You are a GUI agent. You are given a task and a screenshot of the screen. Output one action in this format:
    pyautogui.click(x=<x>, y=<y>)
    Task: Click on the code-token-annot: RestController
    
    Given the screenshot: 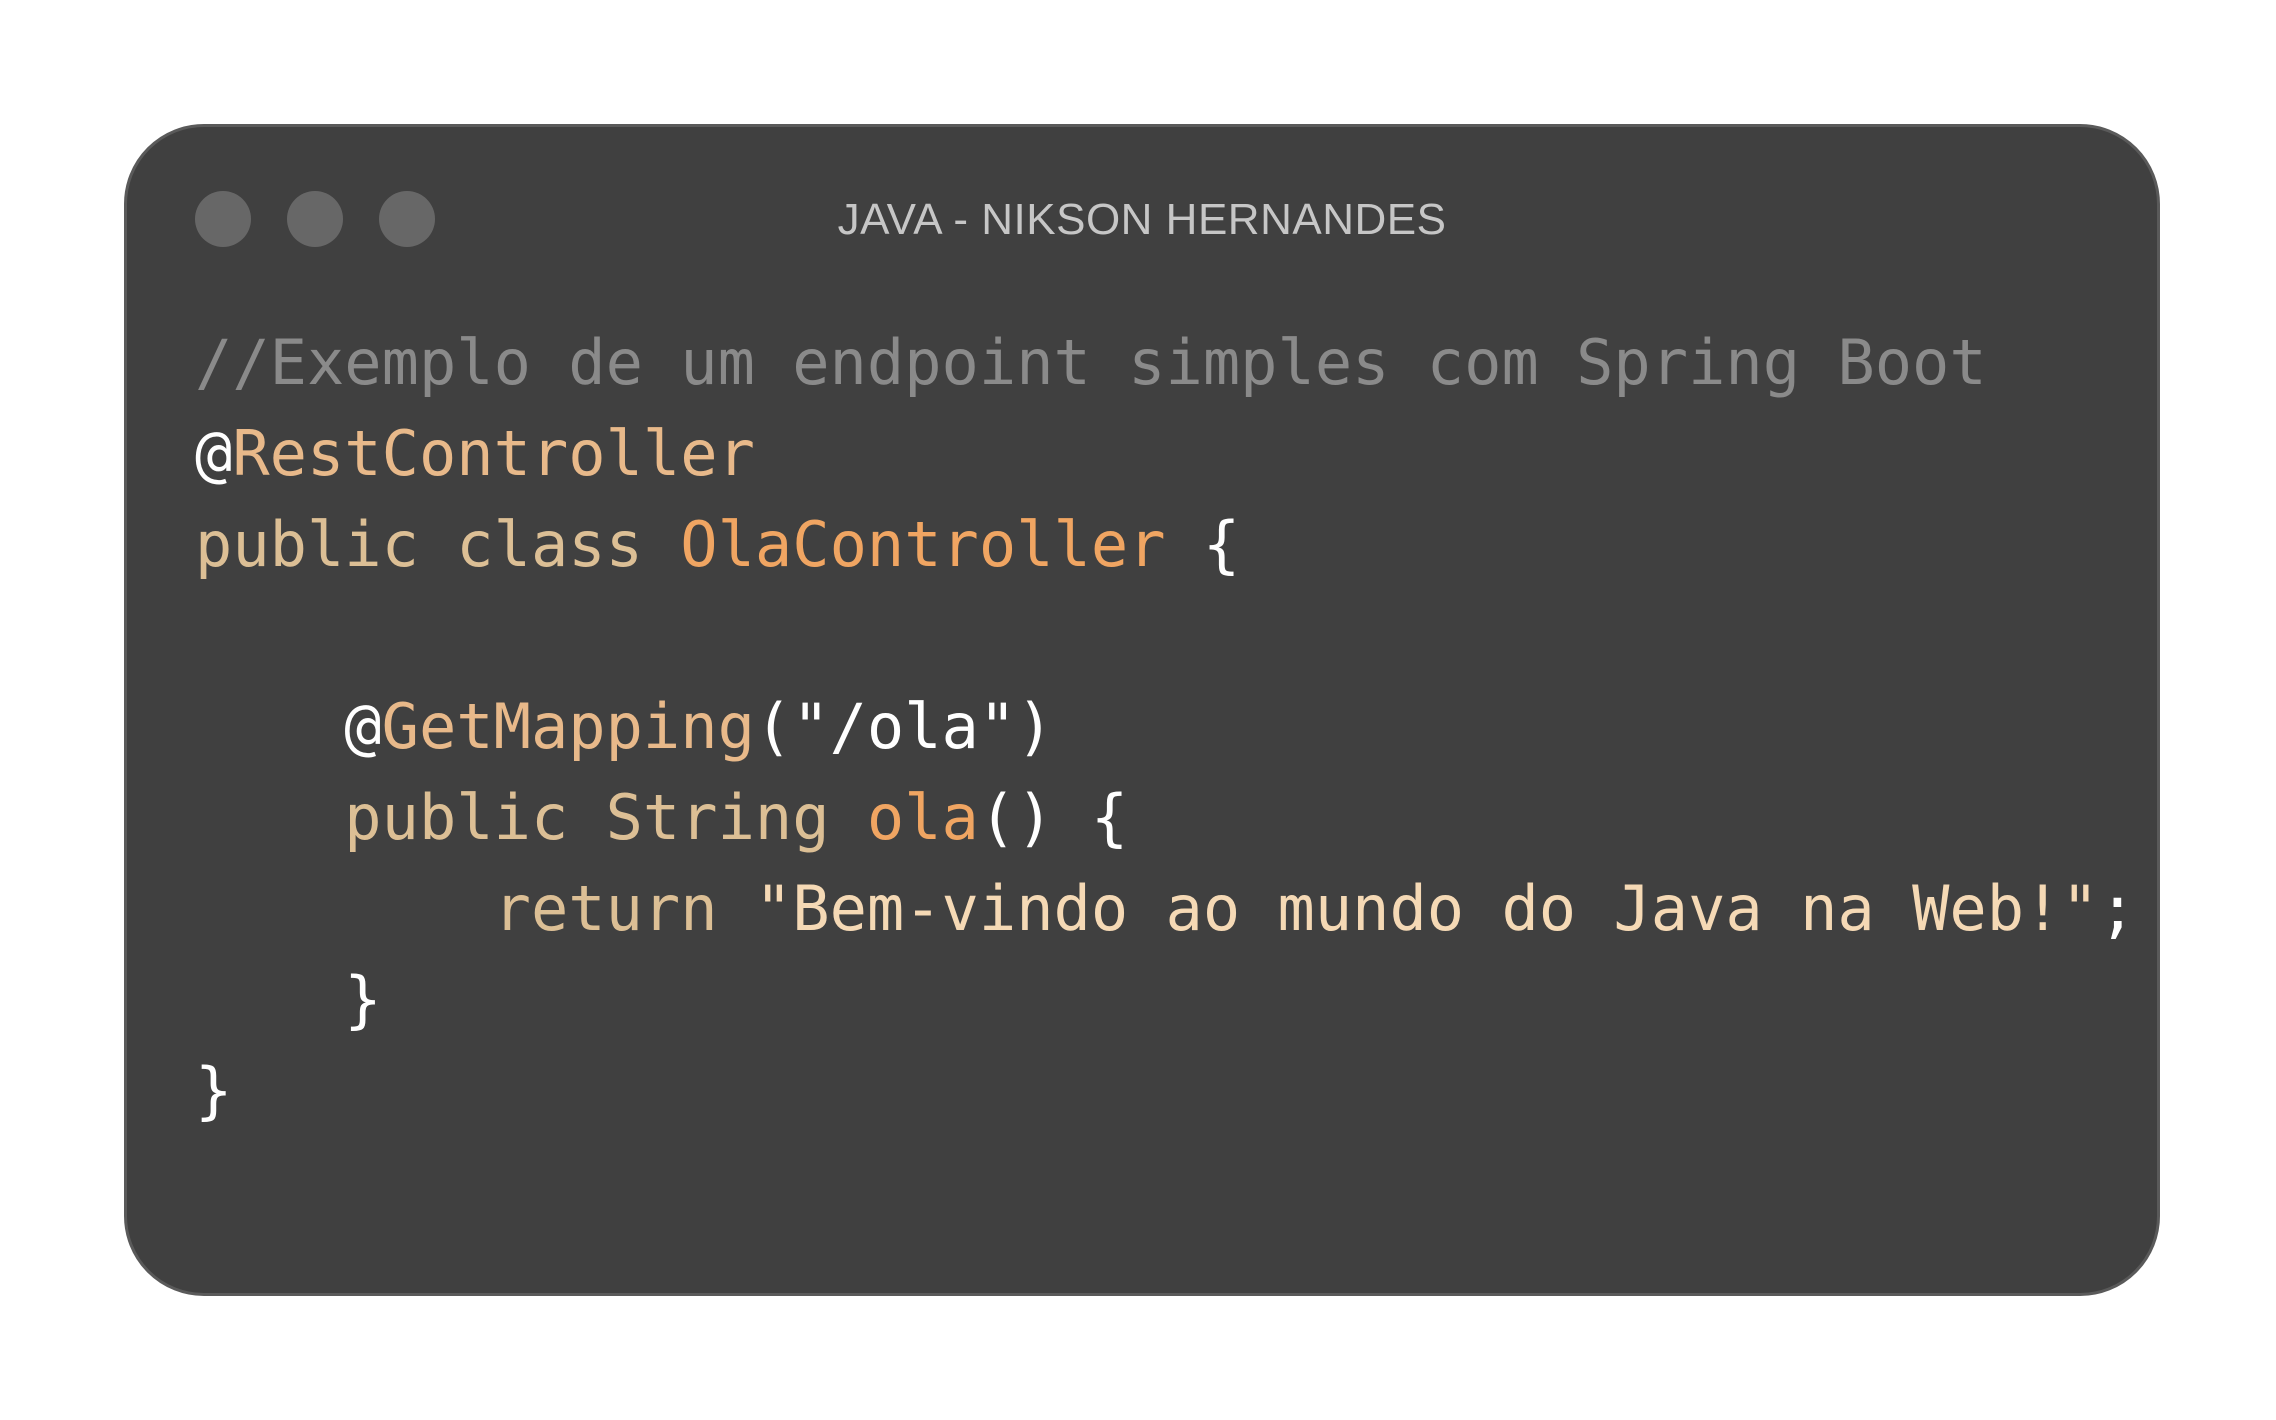 What is the action you would take?
    pyautogui.click(x=493, y=453)
    